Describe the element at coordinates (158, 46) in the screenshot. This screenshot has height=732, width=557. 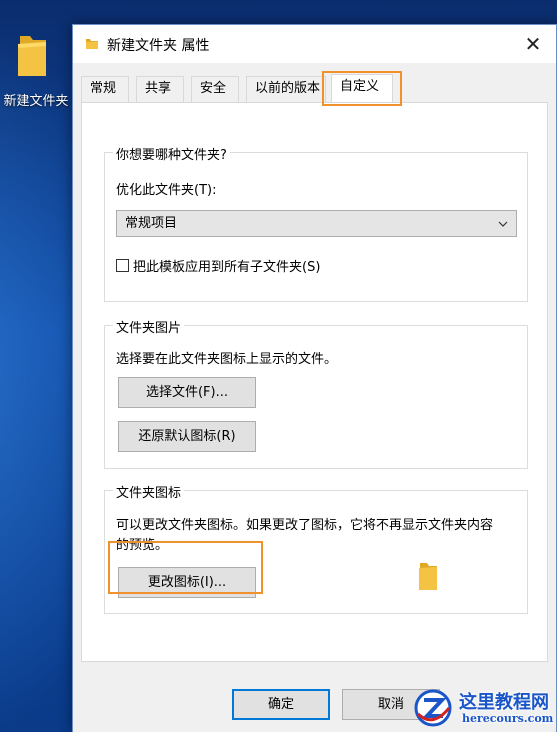
I see `window-title: 新建文件夹 属性` at that location.